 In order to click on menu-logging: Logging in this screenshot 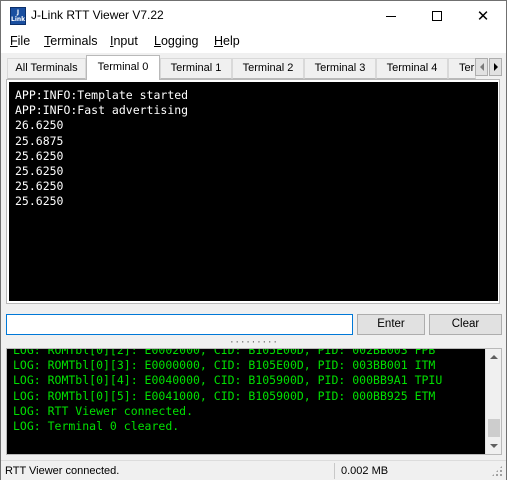, I will do `click(176, 41)`.